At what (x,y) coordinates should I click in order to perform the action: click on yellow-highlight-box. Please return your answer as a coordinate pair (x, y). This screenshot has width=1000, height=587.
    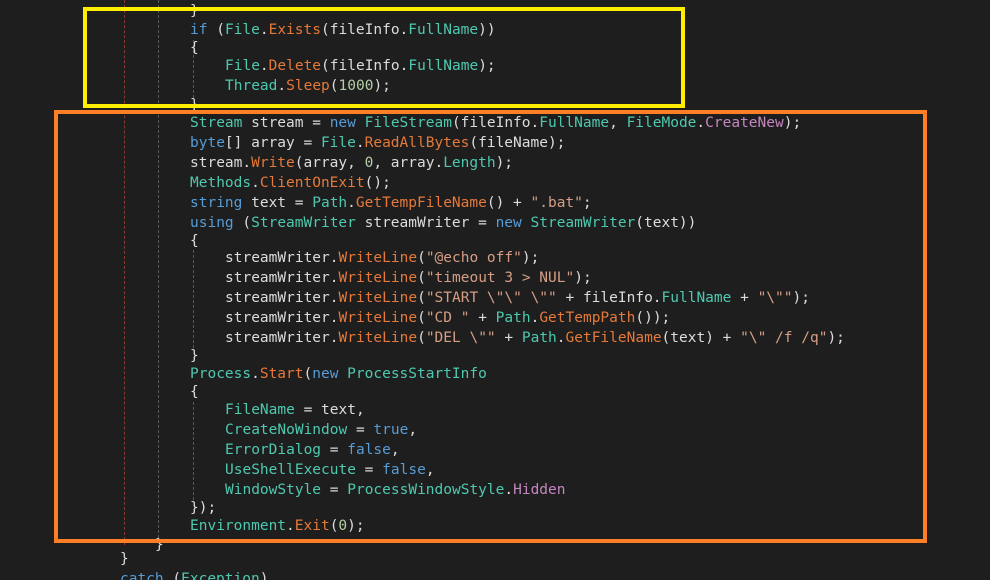
    Looking at the image, I should click on (384, 57).